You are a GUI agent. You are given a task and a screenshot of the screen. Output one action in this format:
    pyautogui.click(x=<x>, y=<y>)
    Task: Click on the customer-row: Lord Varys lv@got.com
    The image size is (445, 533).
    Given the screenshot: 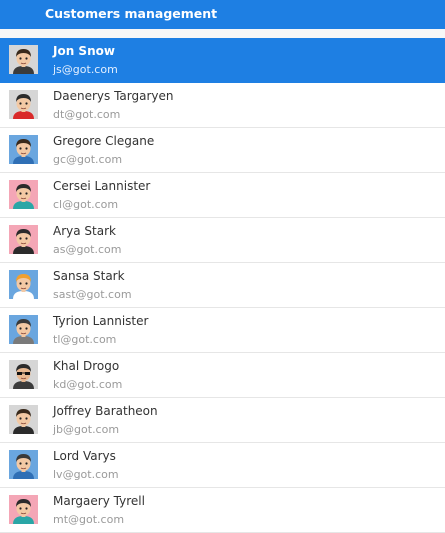 What is the action you would take?
    pyautogui.click(x=222, y=465)
    